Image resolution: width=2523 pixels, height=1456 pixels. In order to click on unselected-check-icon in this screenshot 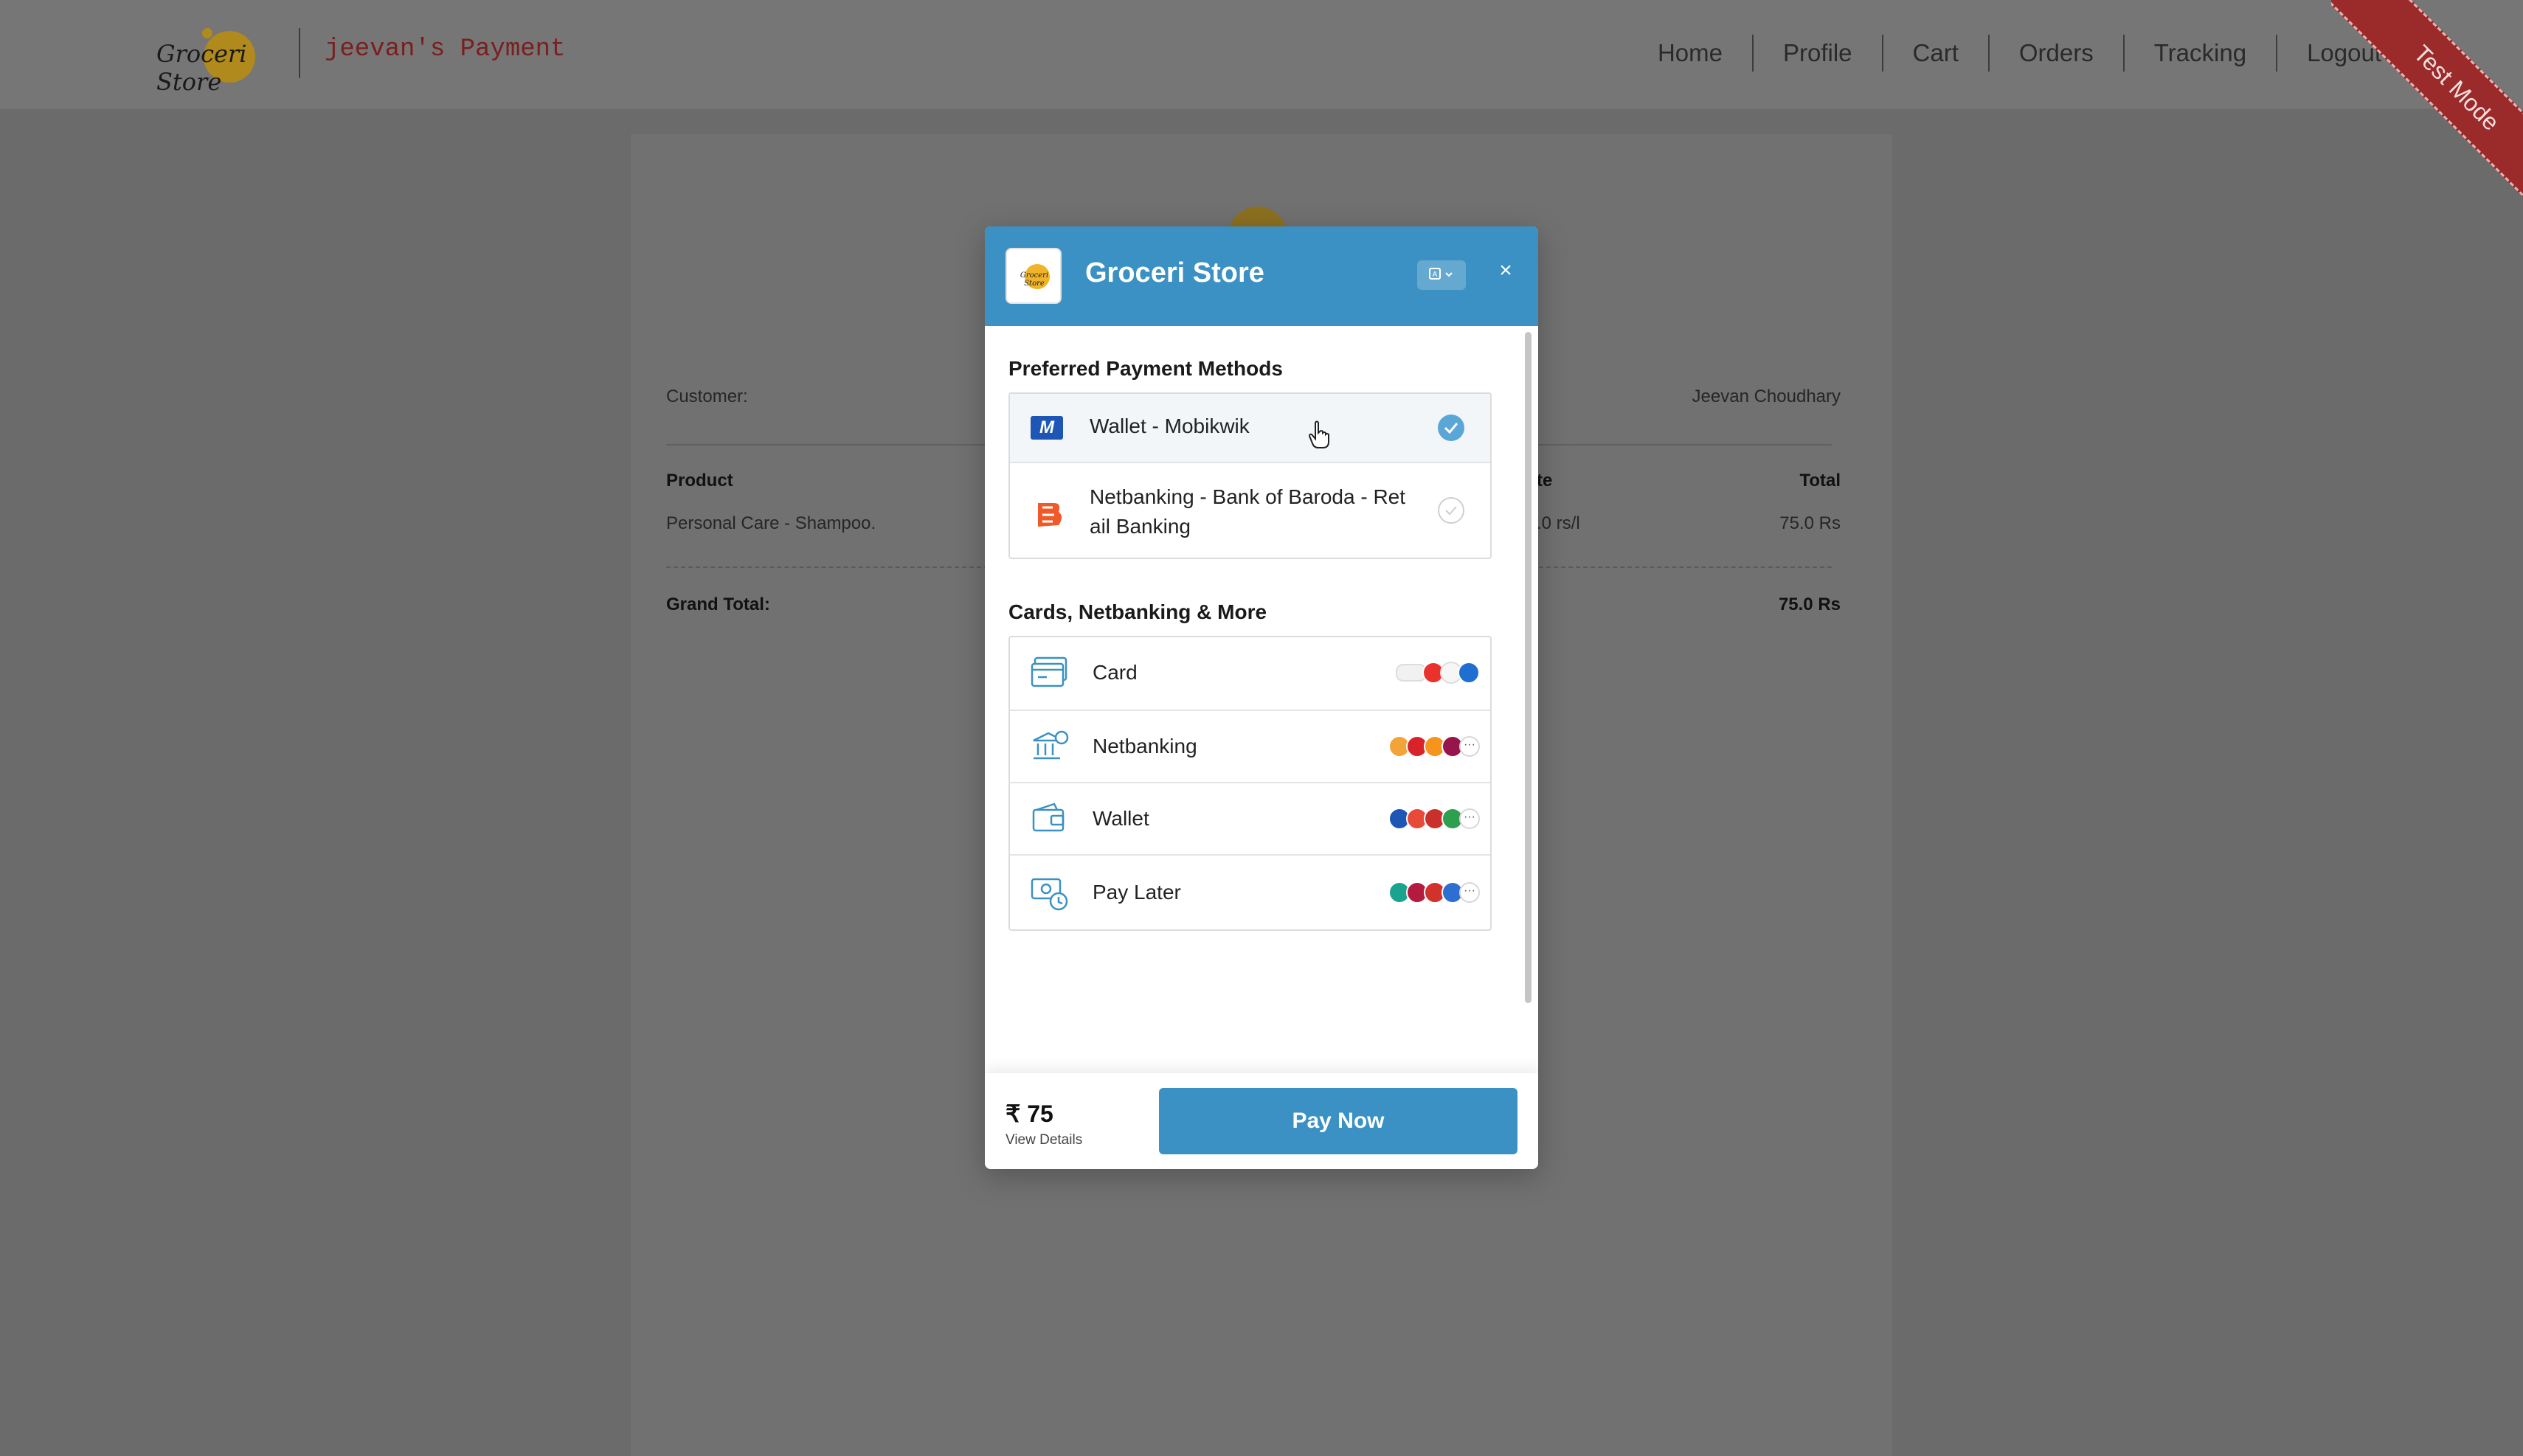, I will do `click(1451, 510)`.